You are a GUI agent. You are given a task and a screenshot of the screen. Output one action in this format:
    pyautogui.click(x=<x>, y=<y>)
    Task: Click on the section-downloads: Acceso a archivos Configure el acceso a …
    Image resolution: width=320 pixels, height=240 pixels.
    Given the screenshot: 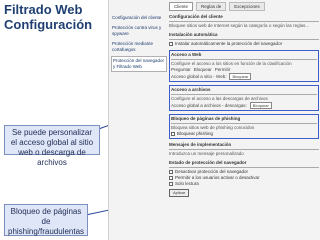 What is the action you would take?
    pyautogui.click(x=244, y=98)
    